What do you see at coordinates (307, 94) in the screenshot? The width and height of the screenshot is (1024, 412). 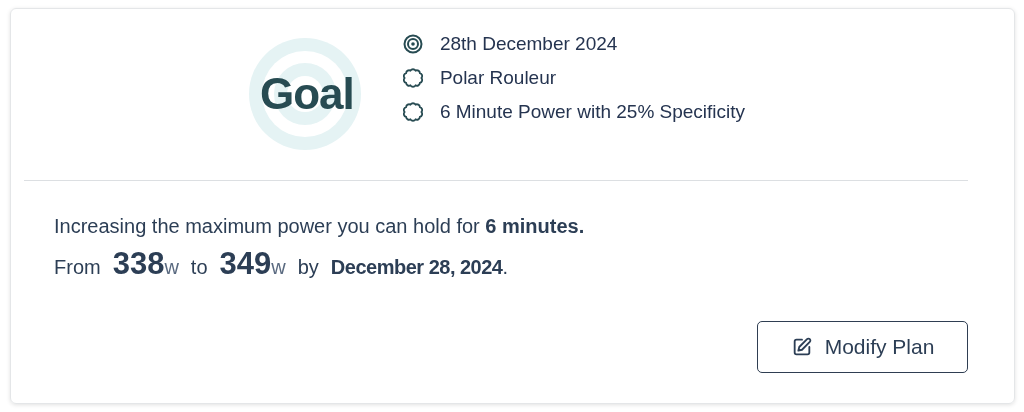 I see `goal-title: Goal` at bounding box center [307, 94].